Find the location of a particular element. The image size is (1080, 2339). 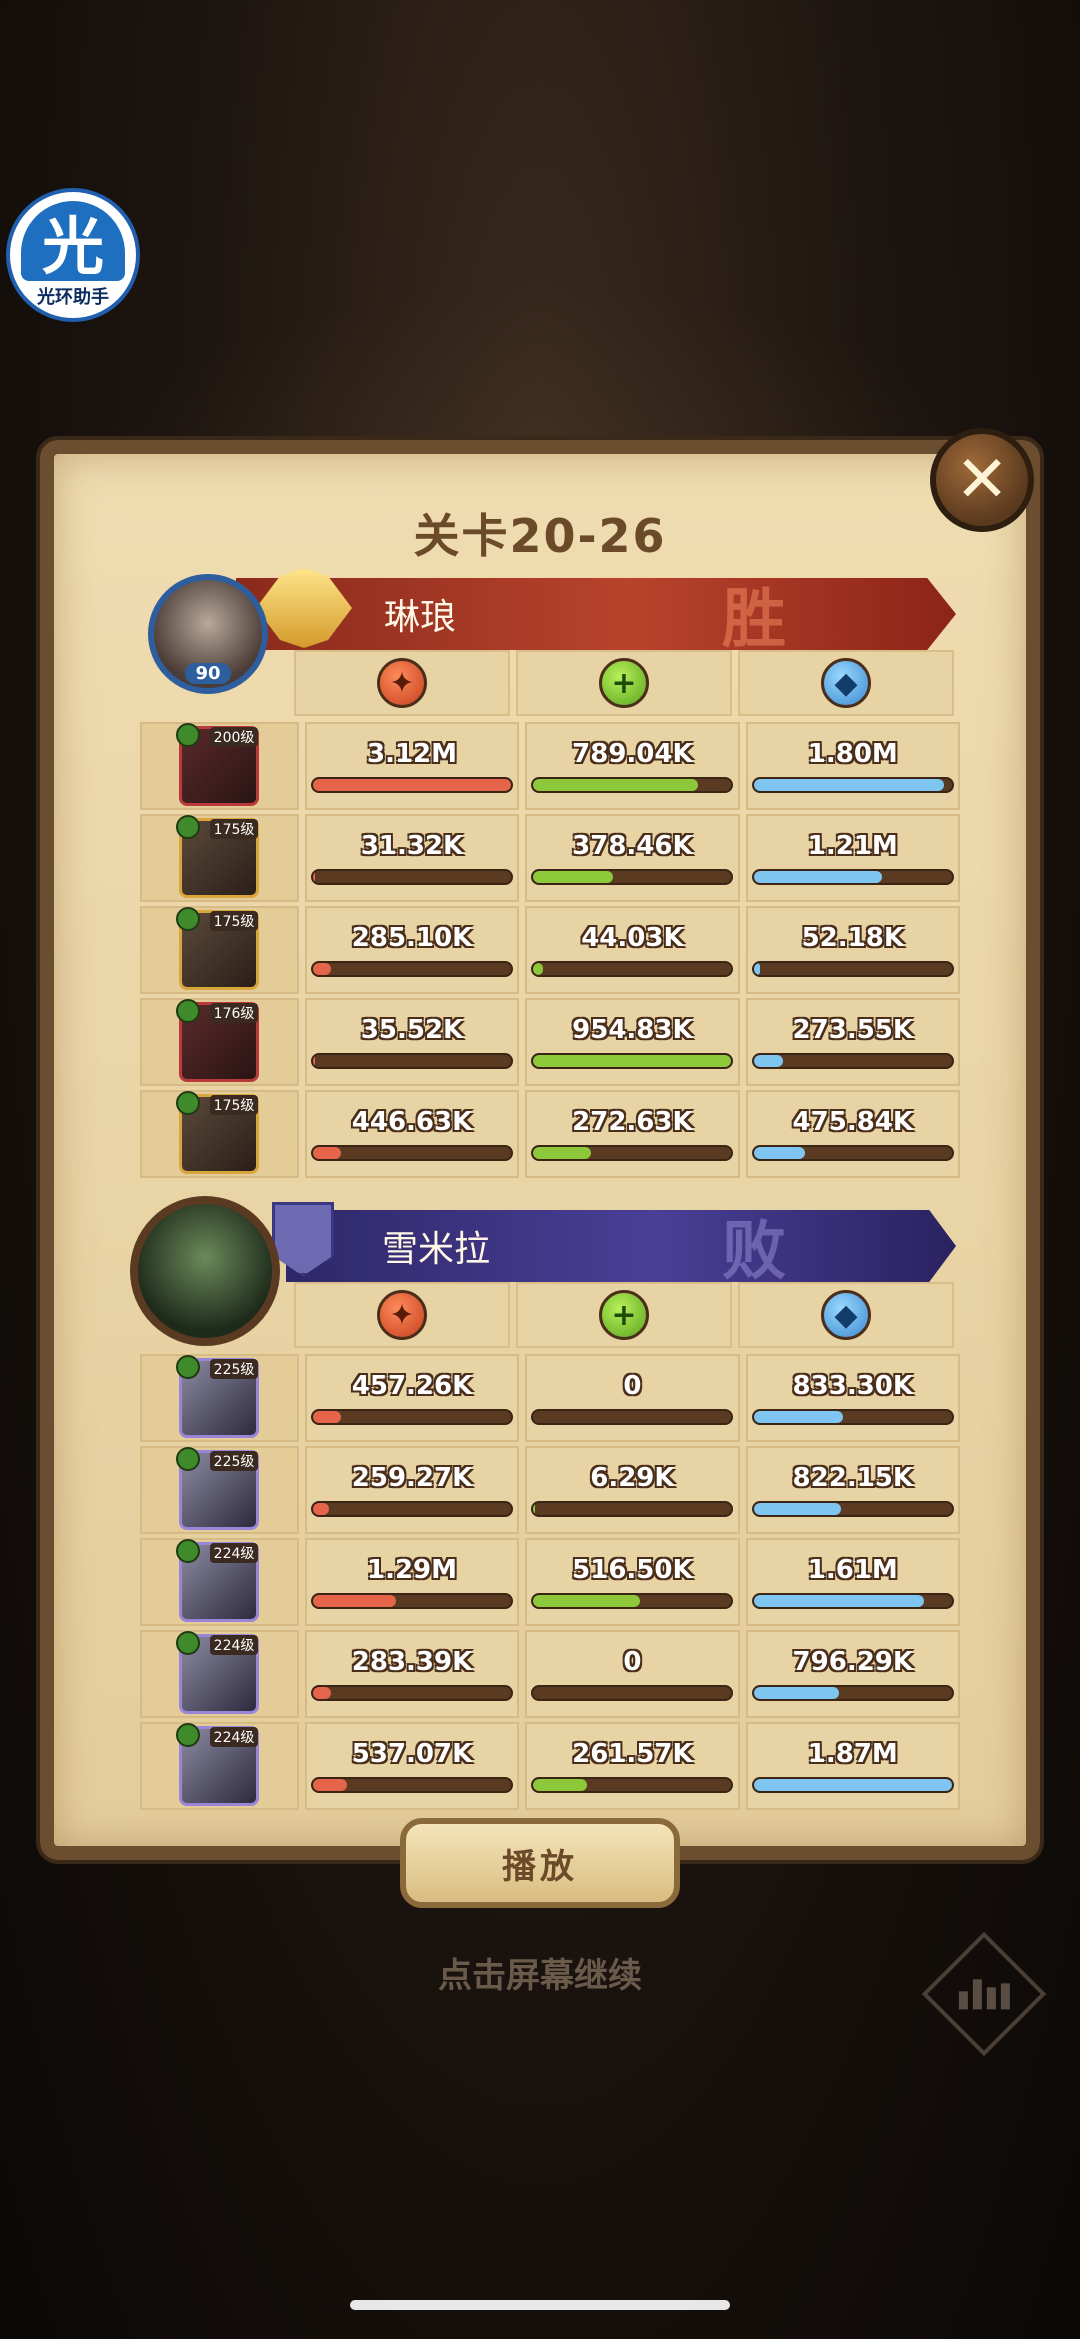

hero-row: 175级 446.63K 272.63K 475.84K is located at coordinates (550, 1134).